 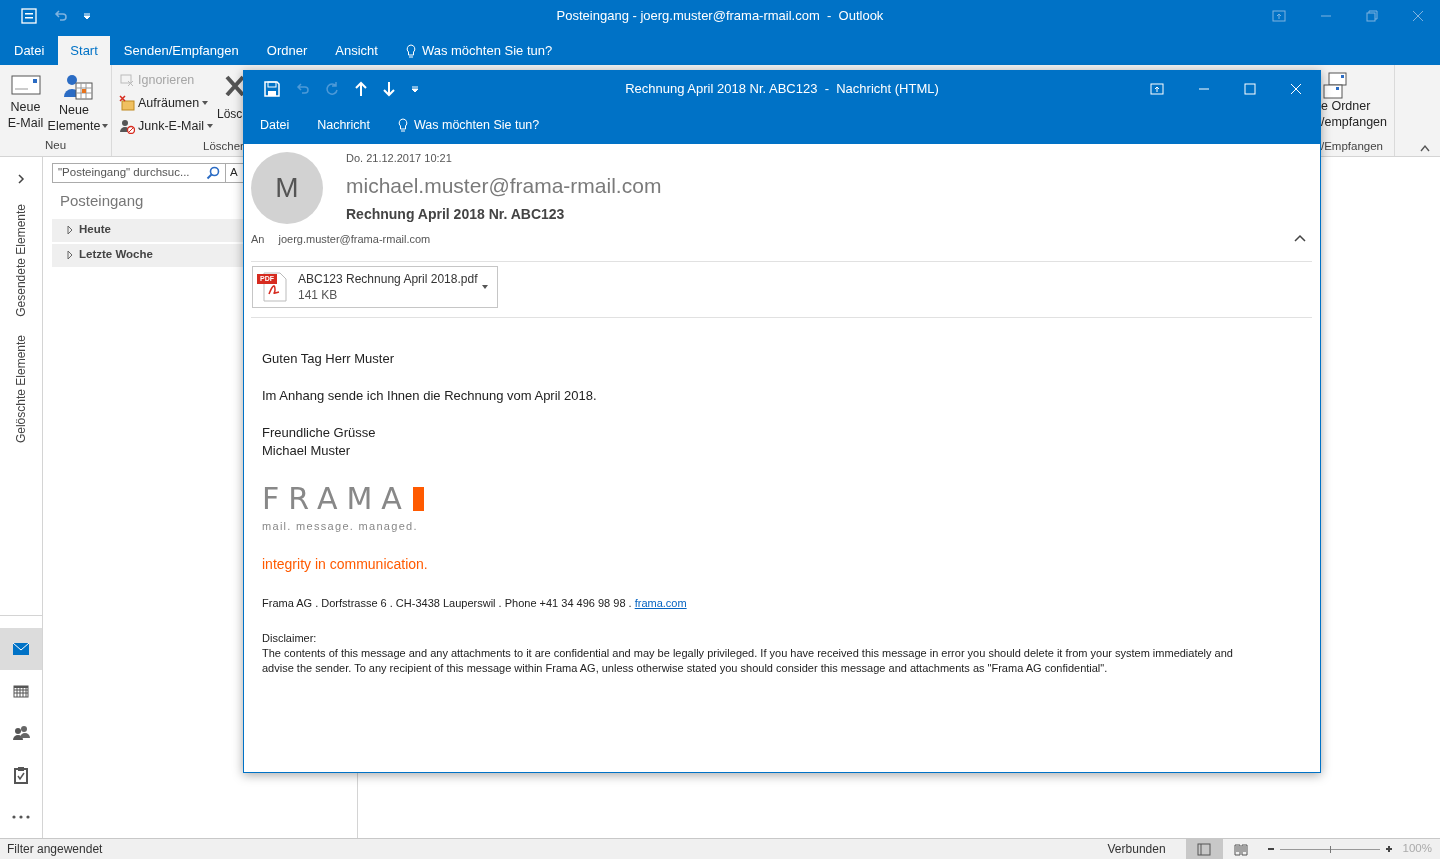 What do you see at coordinates (230, 114) in the screenshot?
I see `delete-button: Lösc` at bounding box center [230, 114].